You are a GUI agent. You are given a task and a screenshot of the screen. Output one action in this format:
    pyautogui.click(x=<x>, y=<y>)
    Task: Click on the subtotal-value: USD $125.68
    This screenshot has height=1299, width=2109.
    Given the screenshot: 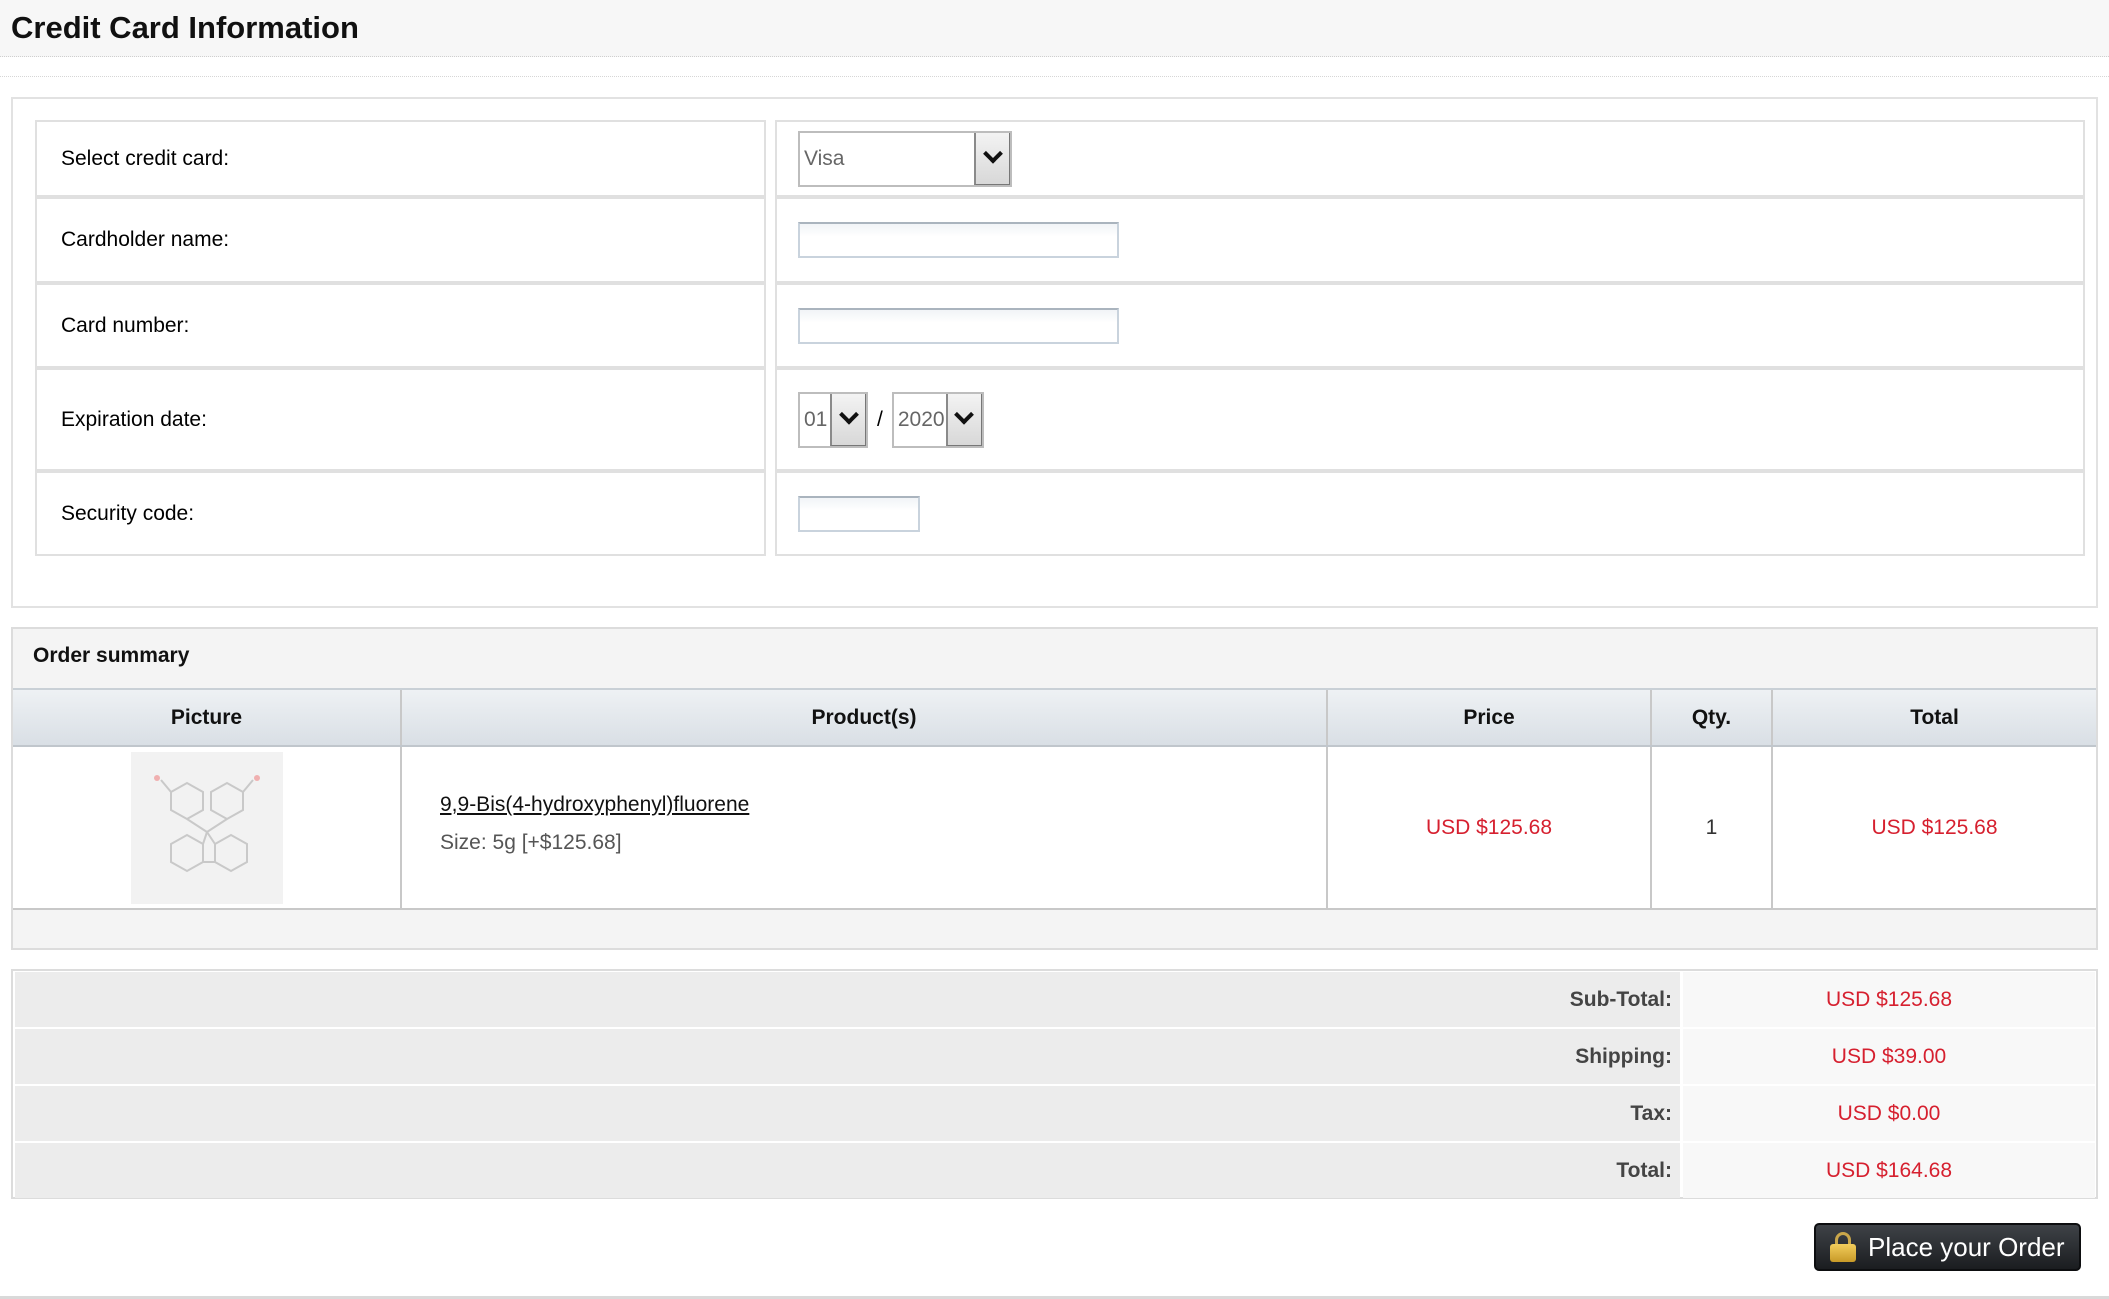 What is the action you would take?
    pyautogui.click(x=1889, y=999)
    